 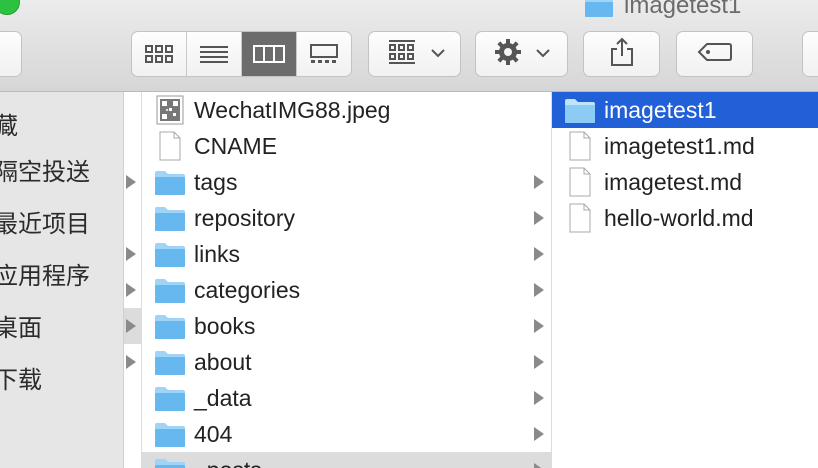 What do you see at coordinates (292, 109) in the screenshot?
I see `list-item-label: WechatIMG88.jpeg` at bounding box center [292, 109].